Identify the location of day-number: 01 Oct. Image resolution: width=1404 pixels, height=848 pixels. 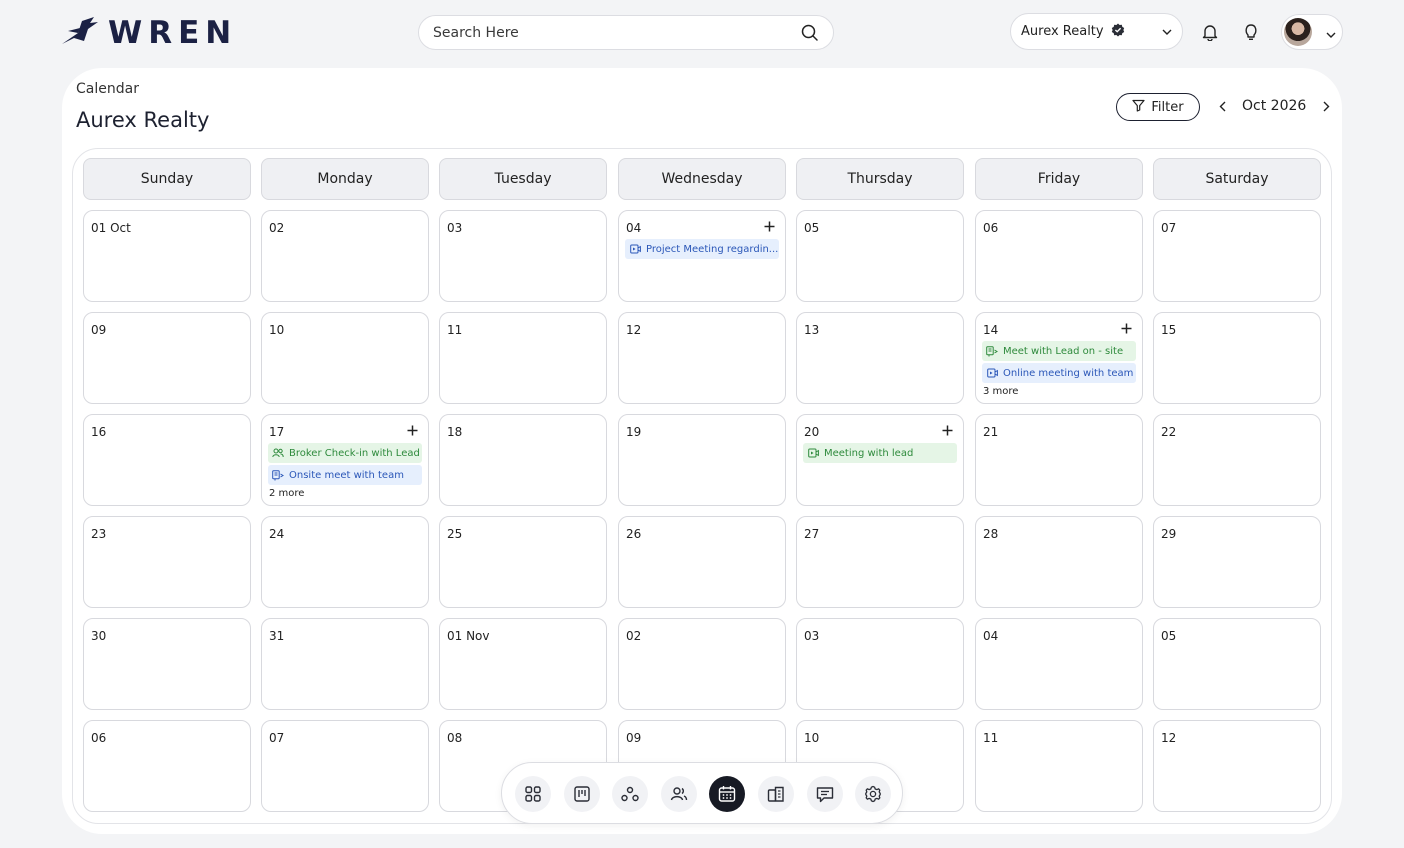
(111, 228).